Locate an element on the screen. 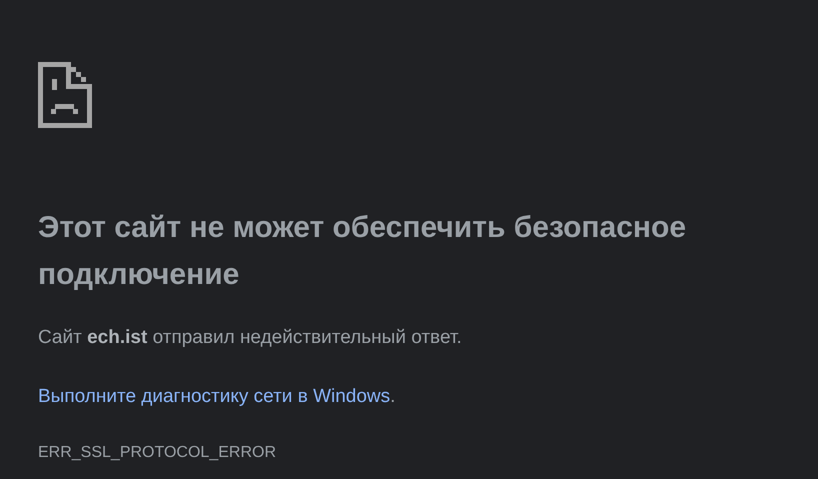  diagnostics-text: Выполните диагностику сети в Windows. is located at coordinates (217, 397).